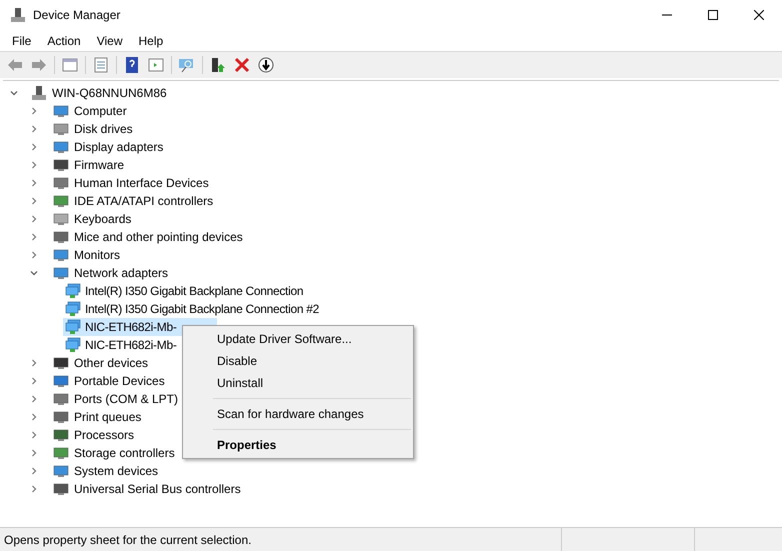  Describe the element at coordinates (141, 183) in the screenshot. I see `tree-item-label: Human Interface Devices` at that location.